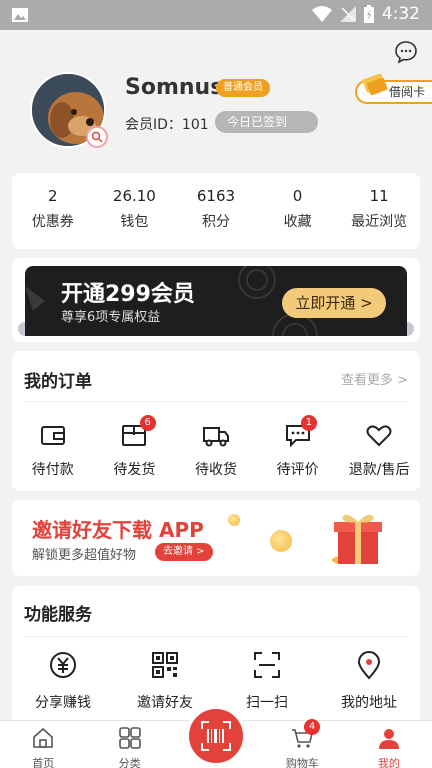  Describe the element at coordinates (297, 196) in the screenshot. I see `stat-value: 0` at that location.